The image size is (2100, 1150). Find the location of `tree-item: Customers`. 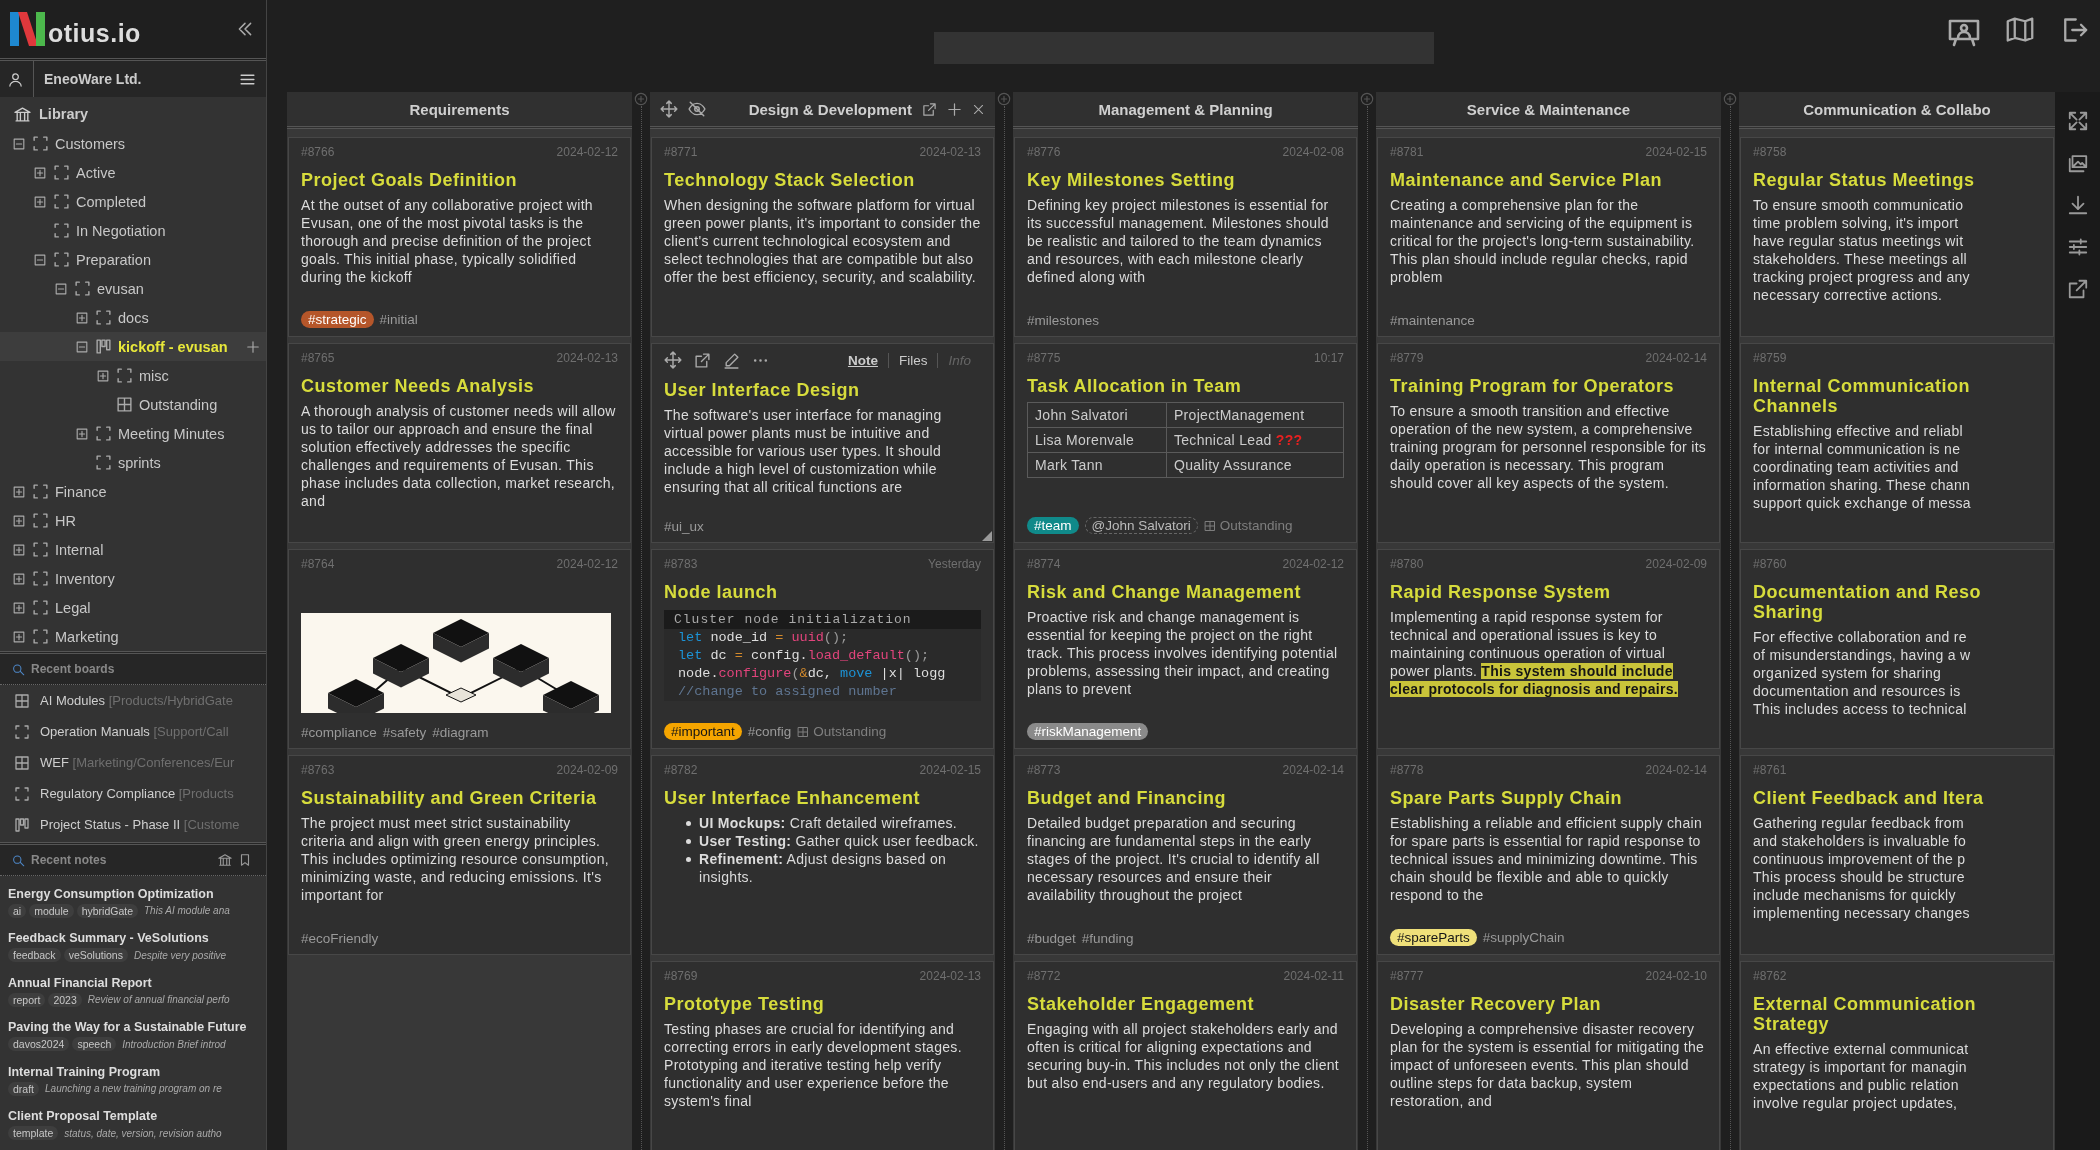

tree-item: Customers is located at coordinates (133, 143).